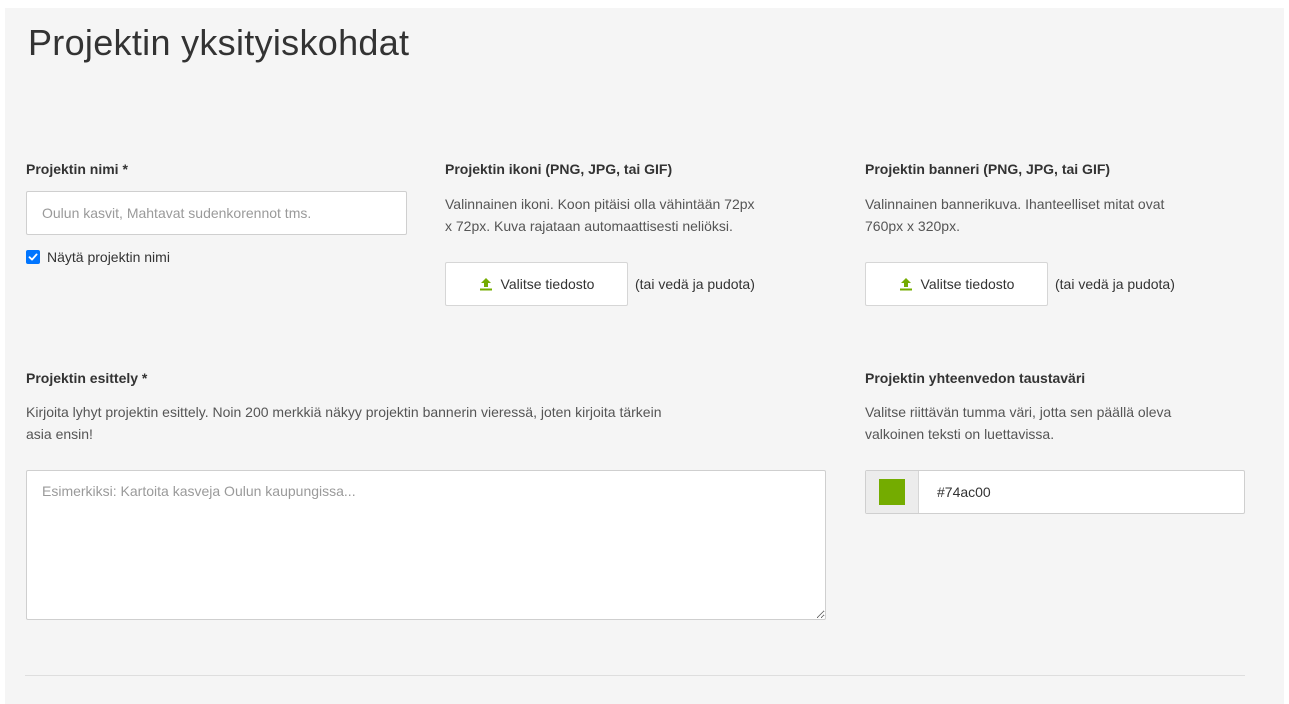 This screenshot has width=1289, height=704. I want to click on banner-drop-hint: (tai vedä ja pudota), so click(1115, 284).